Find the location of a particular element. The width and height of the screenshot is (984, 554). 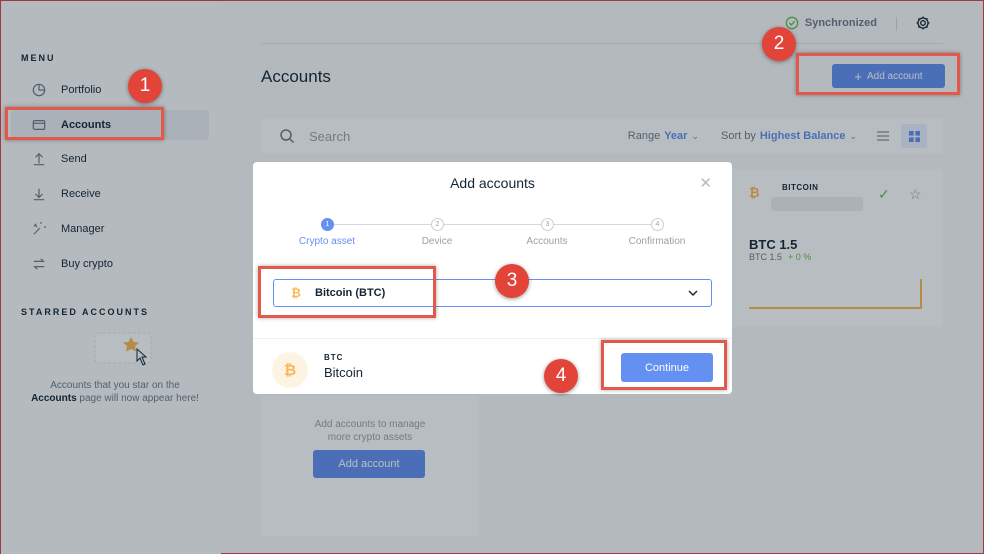

step-1-indicator: 1 is located at coordinates (327, 224).